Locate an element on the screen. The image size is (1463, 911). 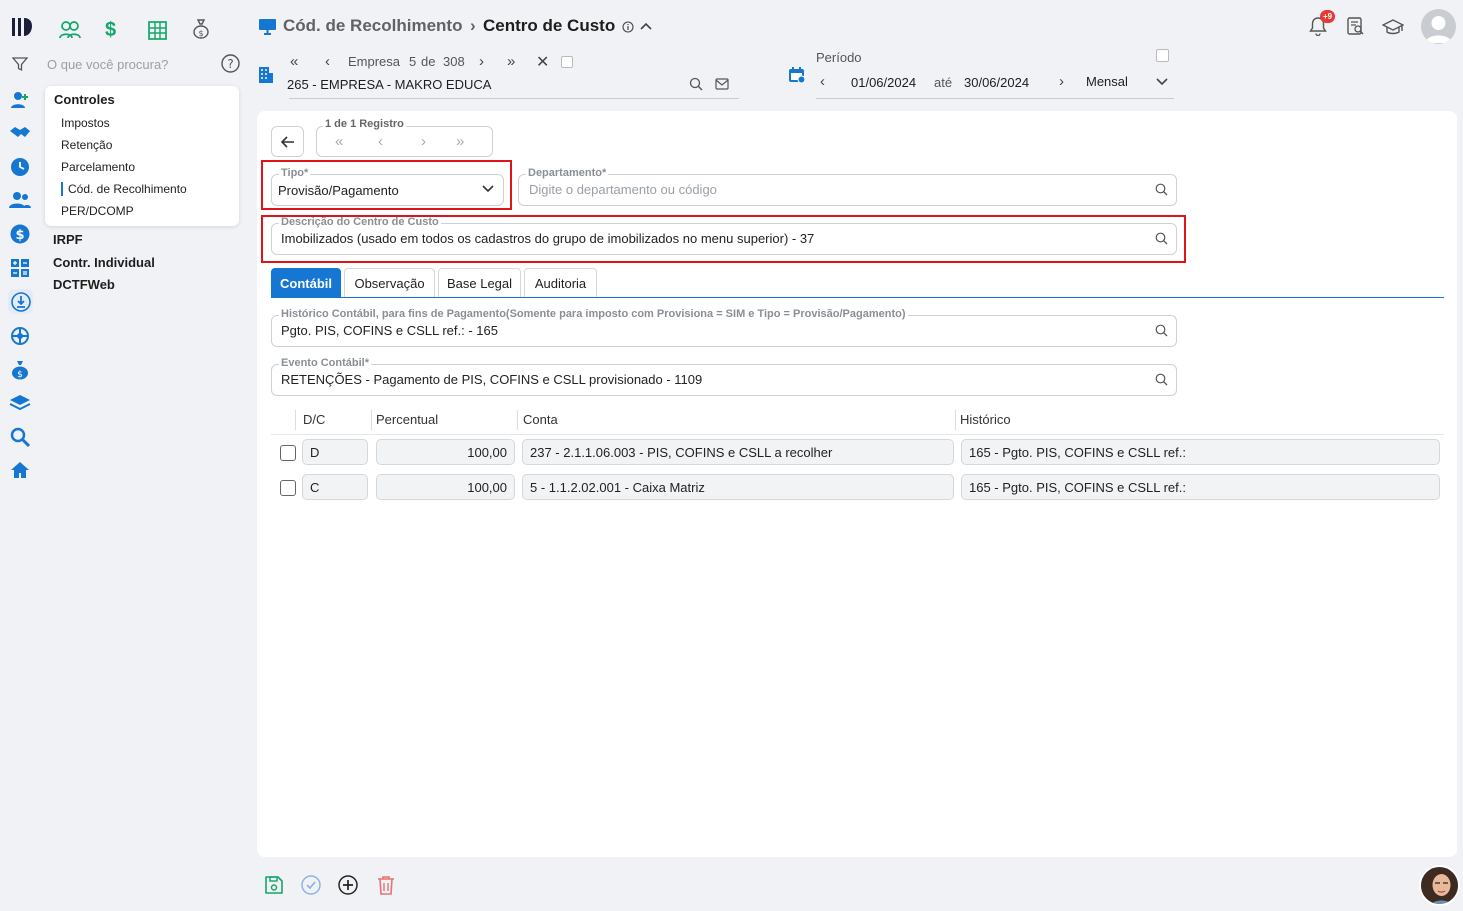
add-icon is located at coordinates (348, 885).